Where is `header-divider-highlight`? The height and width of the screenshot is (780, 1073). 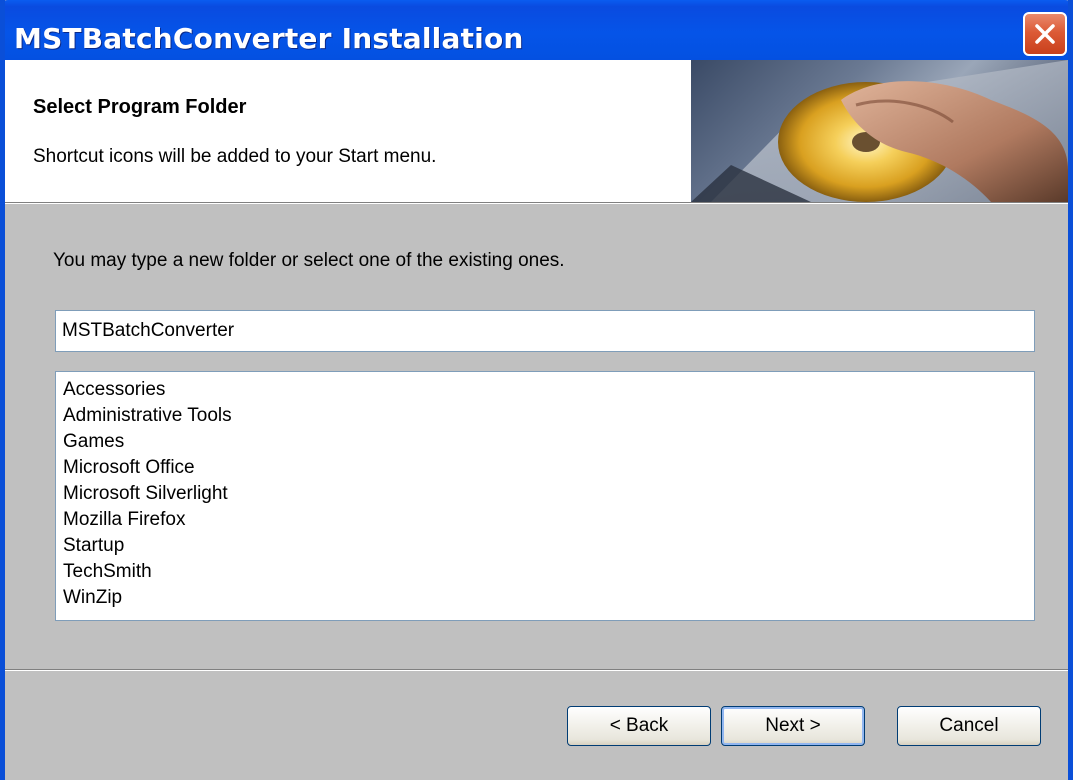 header-divider-highlight is located at coordinates (536, 203).